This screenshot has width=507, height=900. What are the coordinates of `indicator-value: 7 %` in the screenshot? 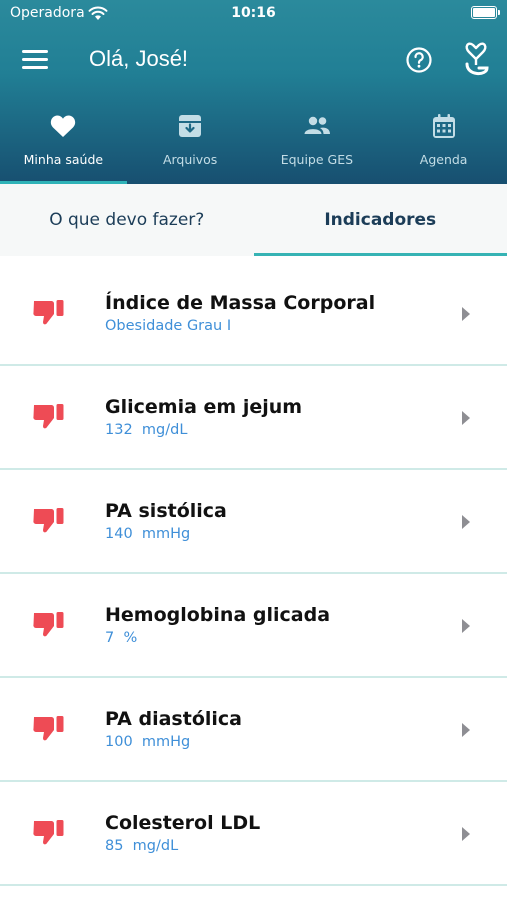 It's located at (121, 638).